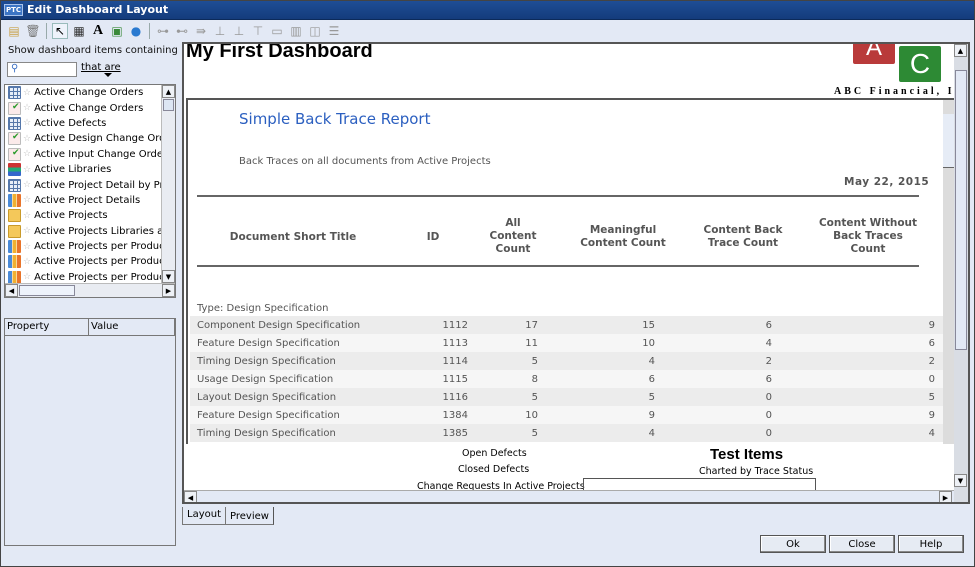  I want to click on list-item: ☆ Active Libraries, so click(90, 169).